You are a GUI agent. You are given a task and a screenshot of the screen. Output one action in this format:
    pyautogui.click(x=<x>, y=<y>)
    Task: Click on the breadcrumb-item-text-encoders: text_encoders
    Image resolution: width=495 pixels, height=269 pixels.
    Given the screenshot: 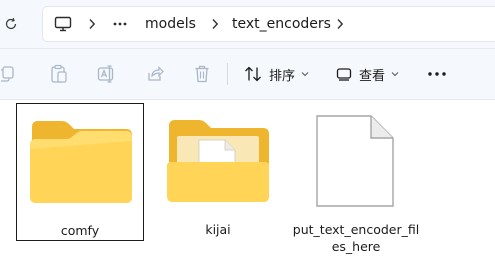 What is the action you would take?
    pyautogui.click(x=281, y=24)
    